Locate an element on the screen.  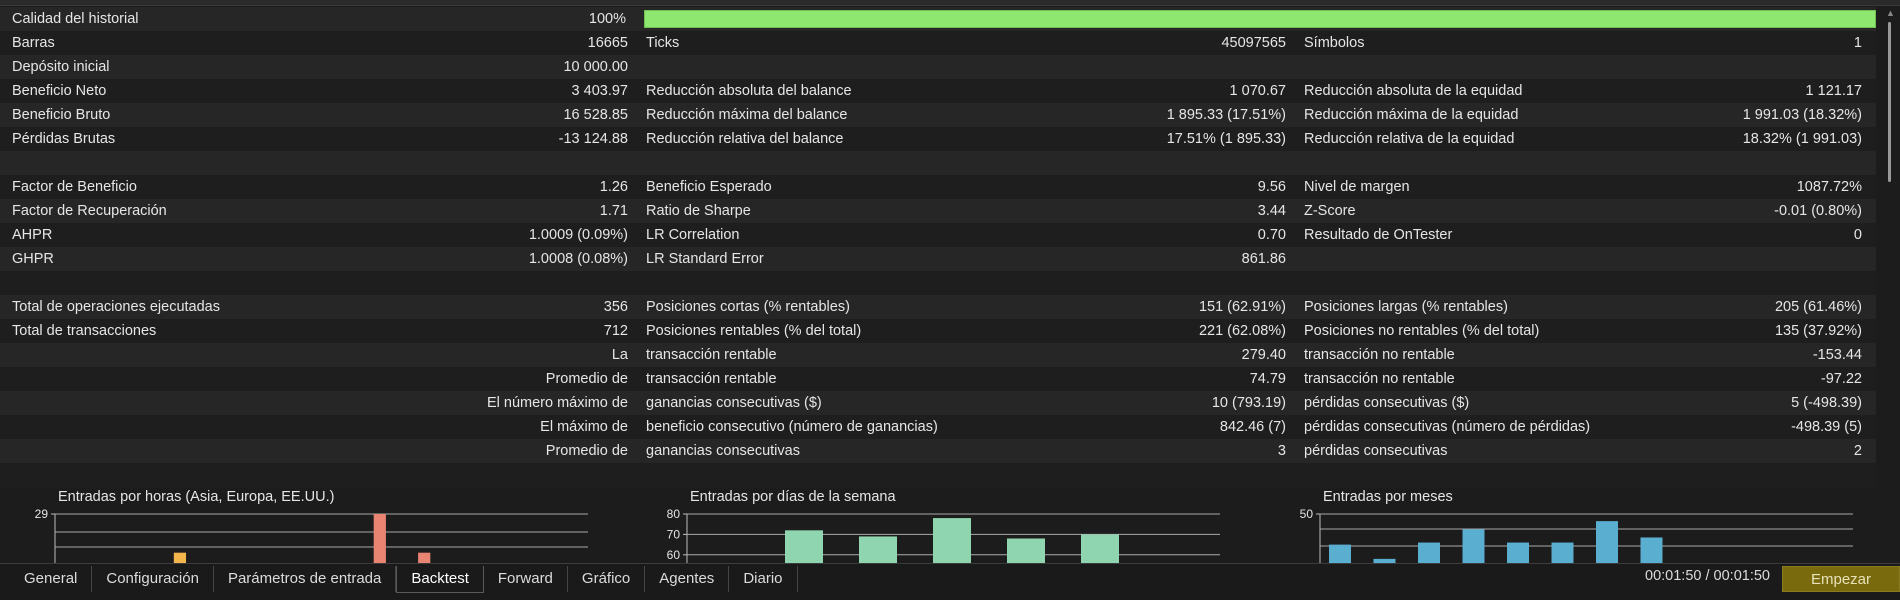
tab-backtest: Backtest is located at coordinates (440, 579).